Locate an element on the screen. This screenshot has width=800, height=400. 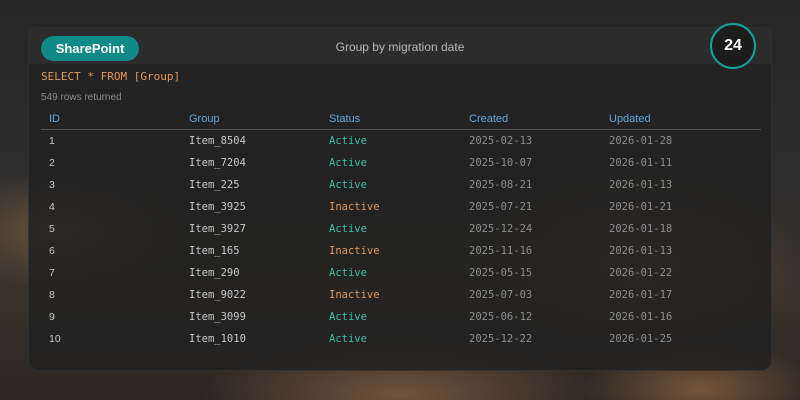
cell-id: 3 is located at coordinates (52, 185).